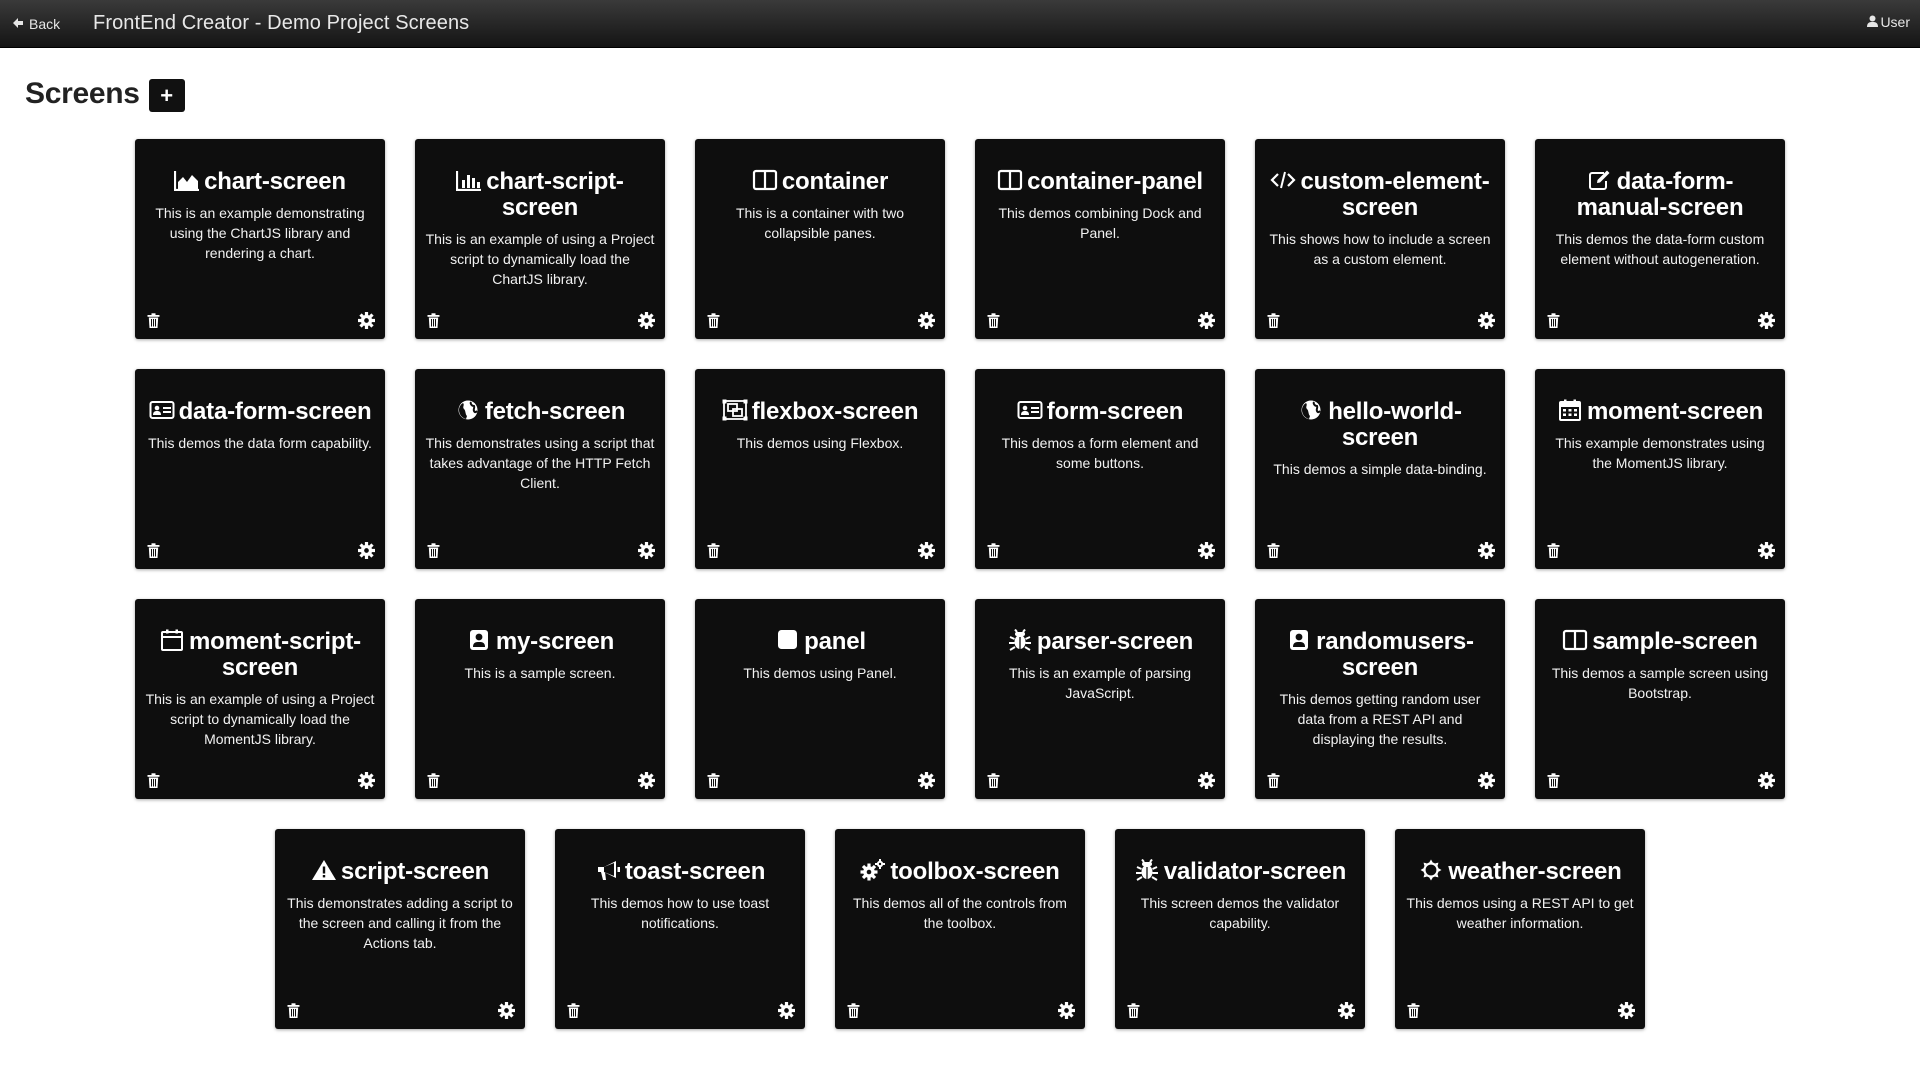 This screenshot has width=1920, height=1080. What do you see at coordinates (1431, 870) in the screenshot?
I see `sun-icon` at bounding box center [1431, 870].